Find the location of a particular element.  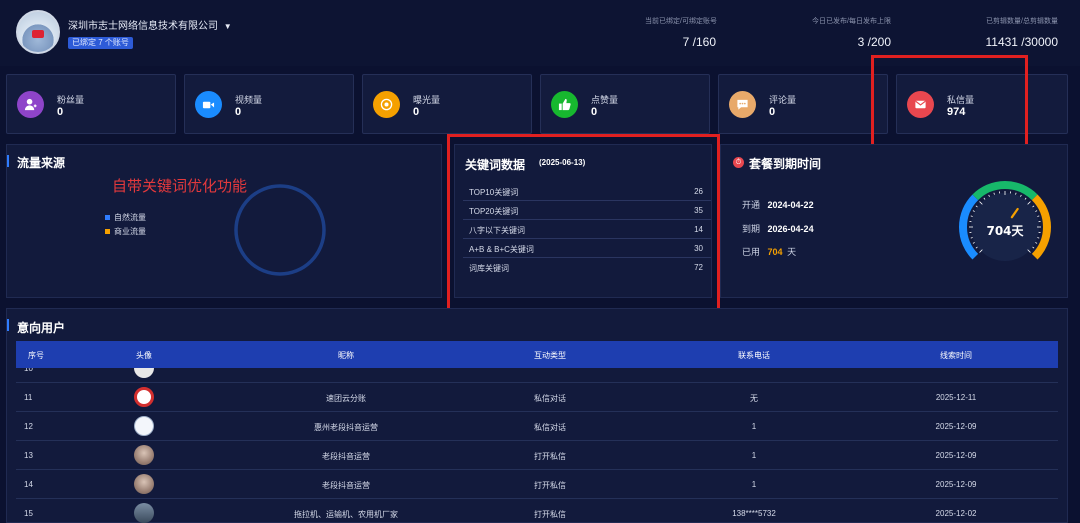

aperture-icon is located at coordinates (386, 104).